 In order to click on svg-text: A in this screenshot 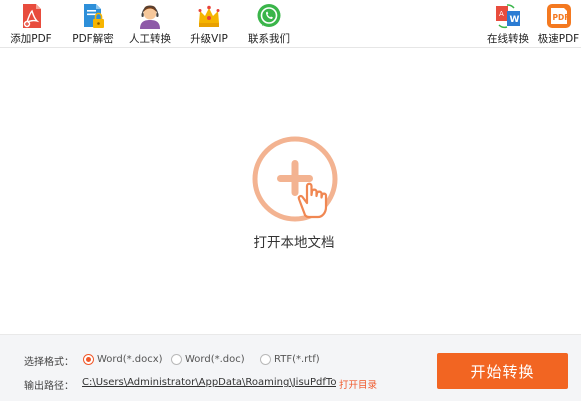, I will do `click(501, 14)`.